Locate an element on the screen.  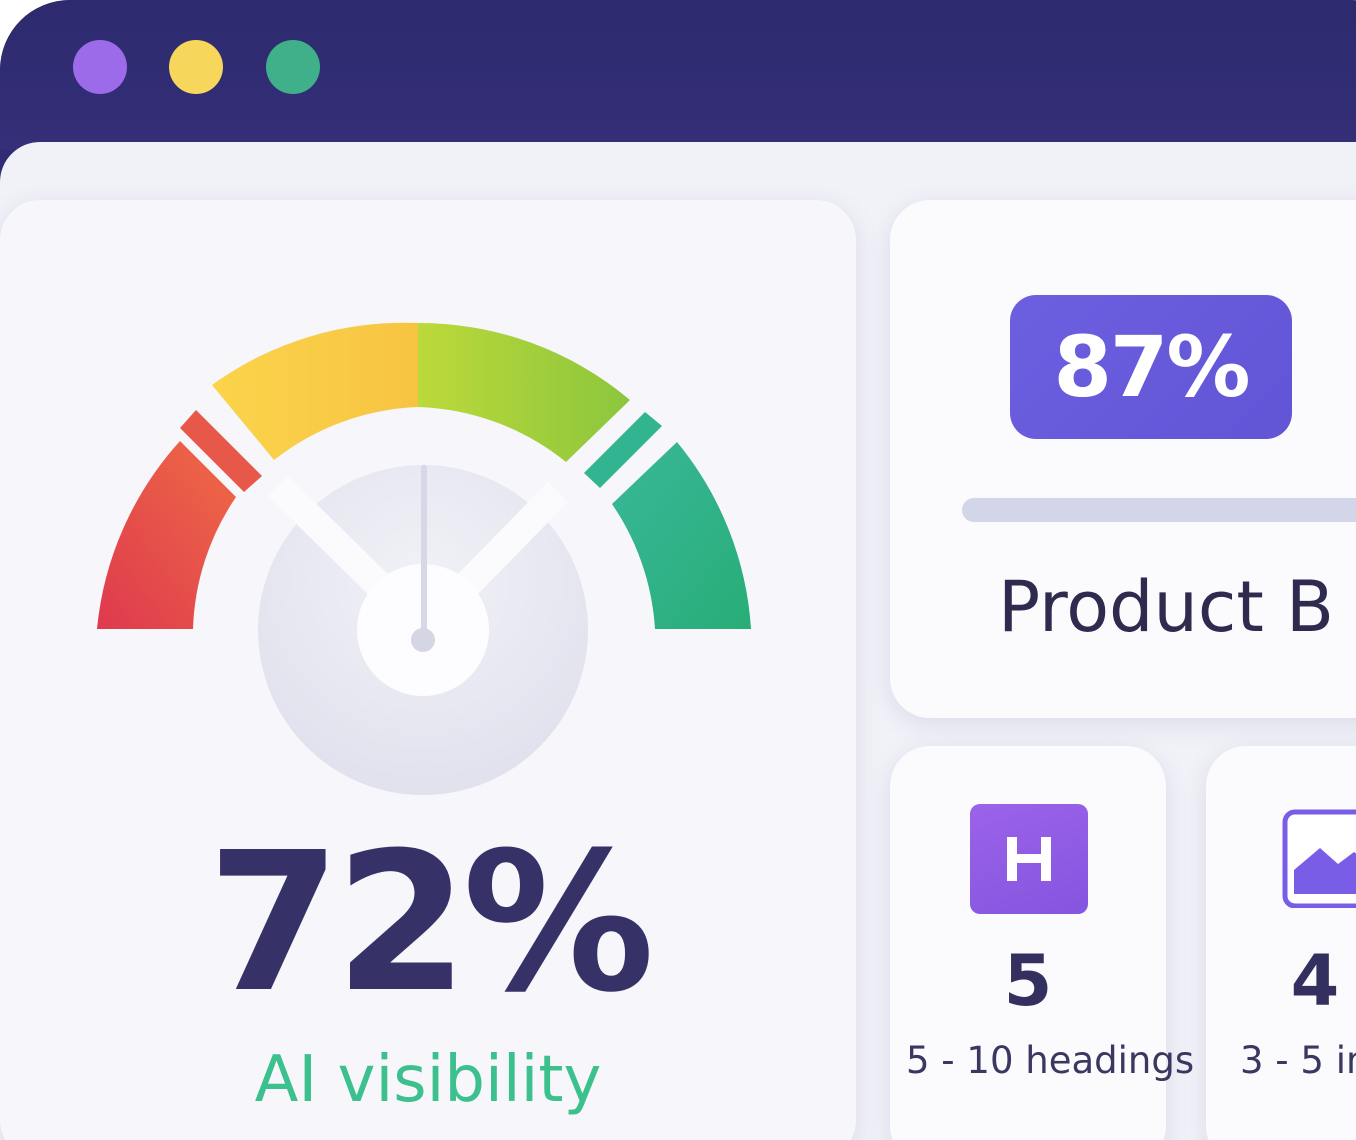
product-name: Product B is located at coordinates (1166, 607).